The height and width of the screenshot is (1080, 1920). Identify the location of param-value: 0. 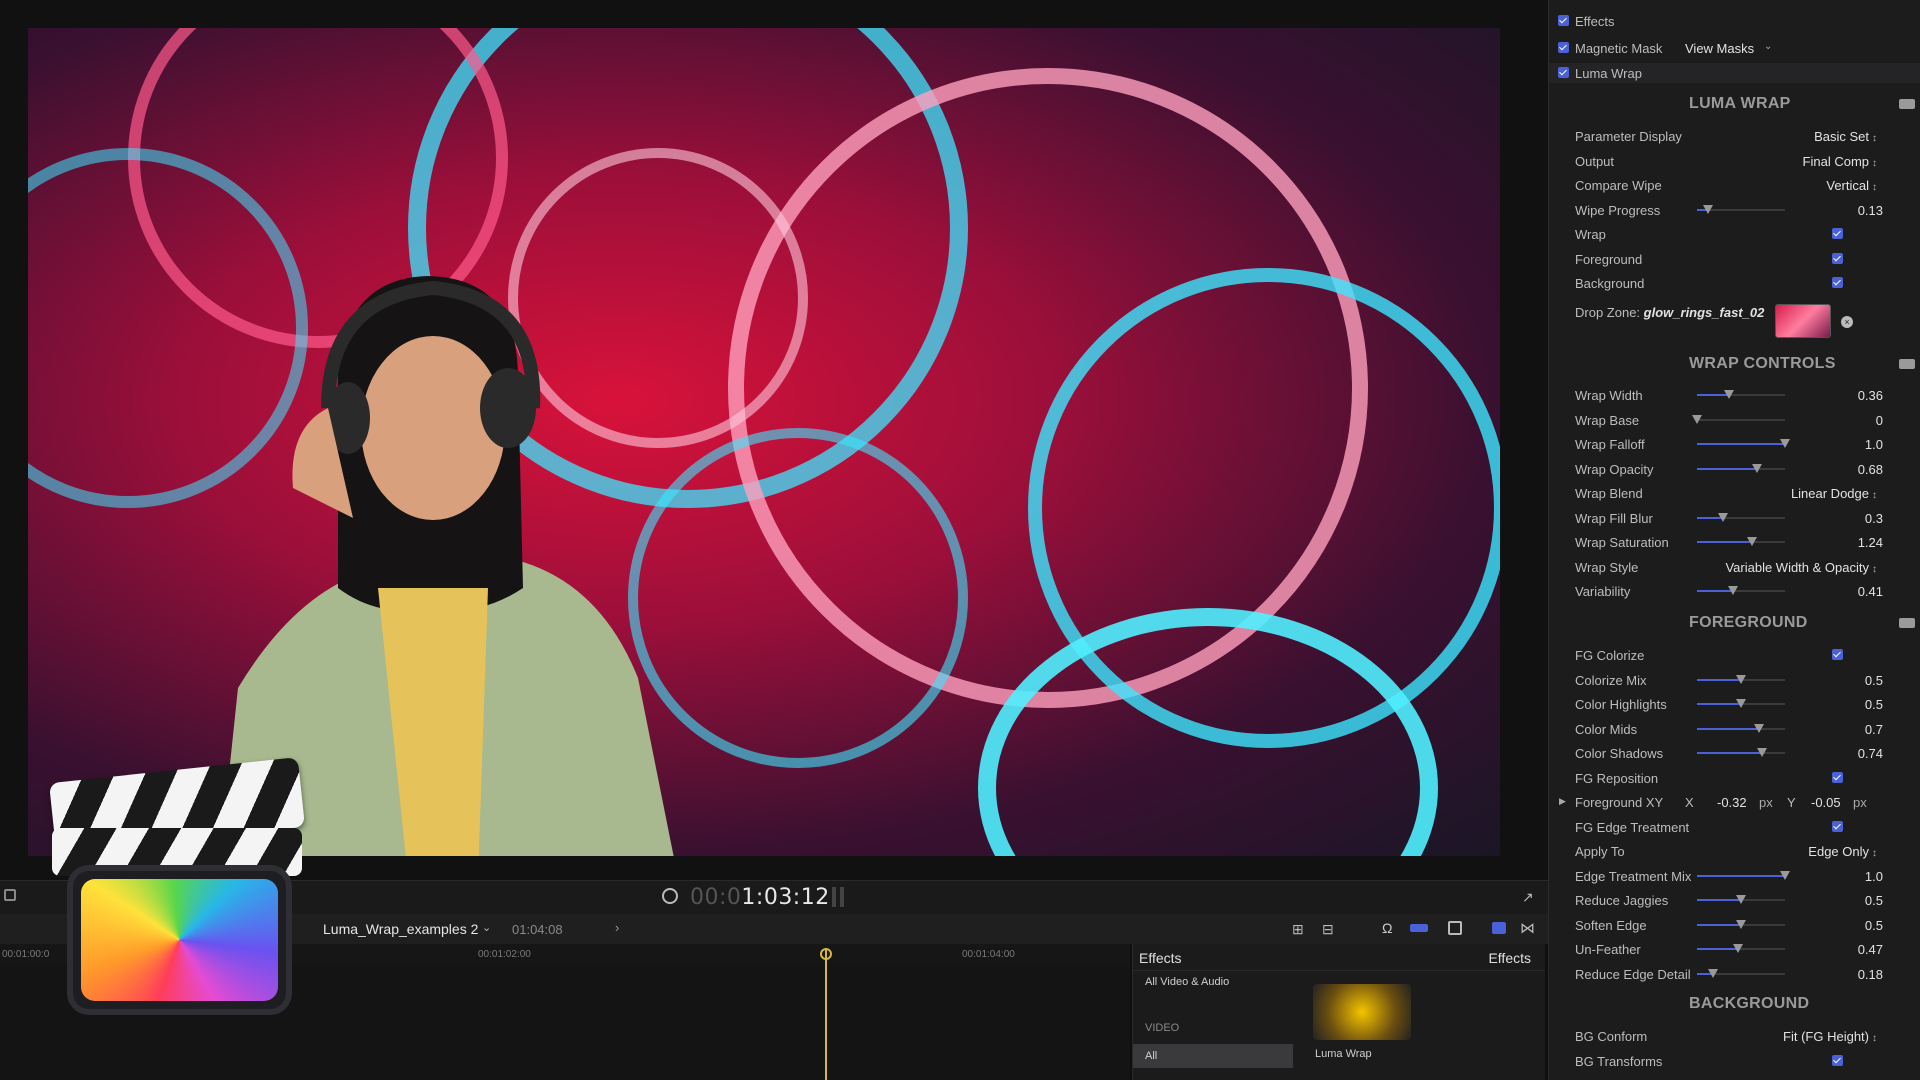
(1879, 420).